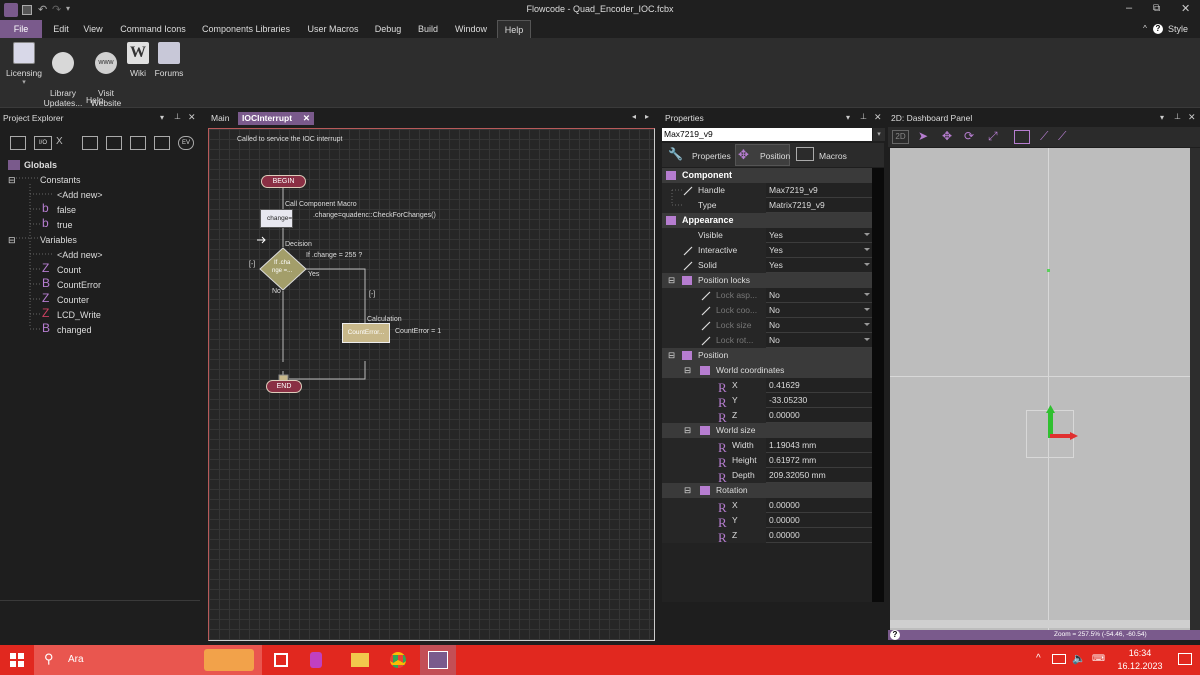 This screenshot has height=675, width=1200. I want to click on tree-variables-add-new: <Add new>, so click(80, 255).